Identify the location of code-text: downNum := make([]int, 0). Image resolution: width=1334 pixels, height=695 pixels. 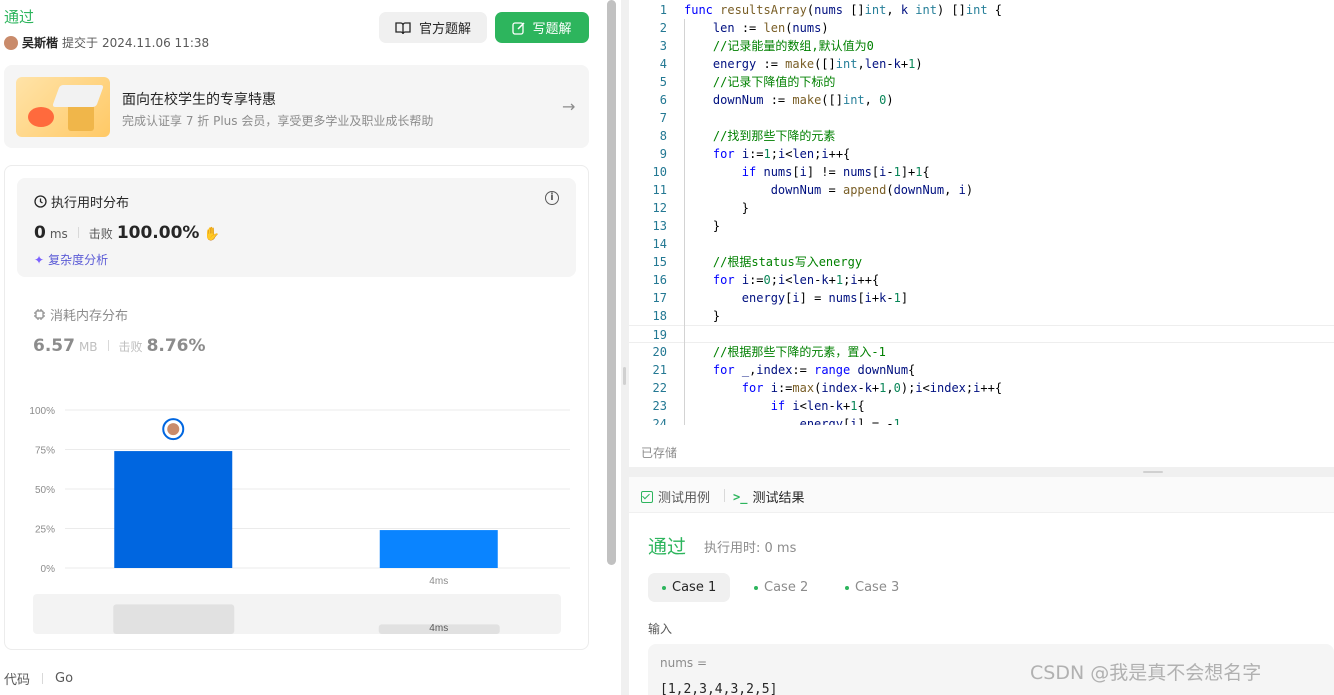
(789, 100).